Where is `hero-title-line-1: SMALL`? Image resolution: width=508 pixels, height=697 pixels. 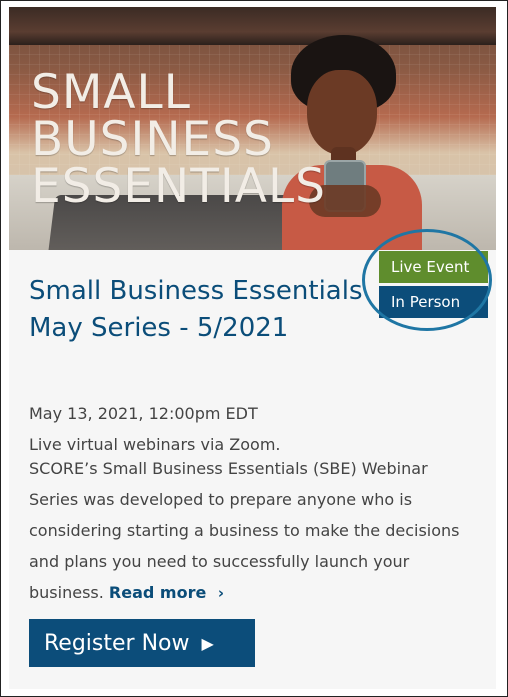 hero-title-line-1: SMALL is located at coordinates (111, 92).